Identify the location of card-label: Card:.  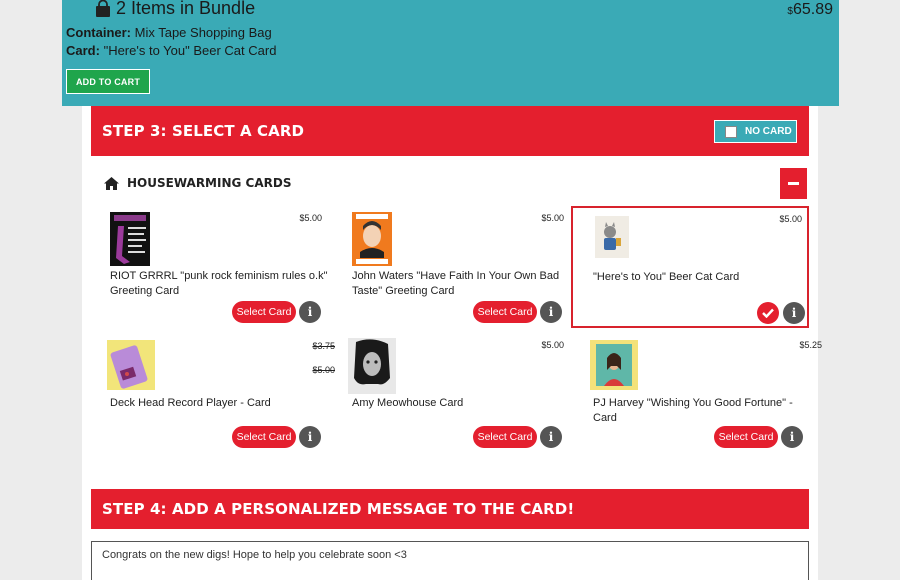
(83, 50).